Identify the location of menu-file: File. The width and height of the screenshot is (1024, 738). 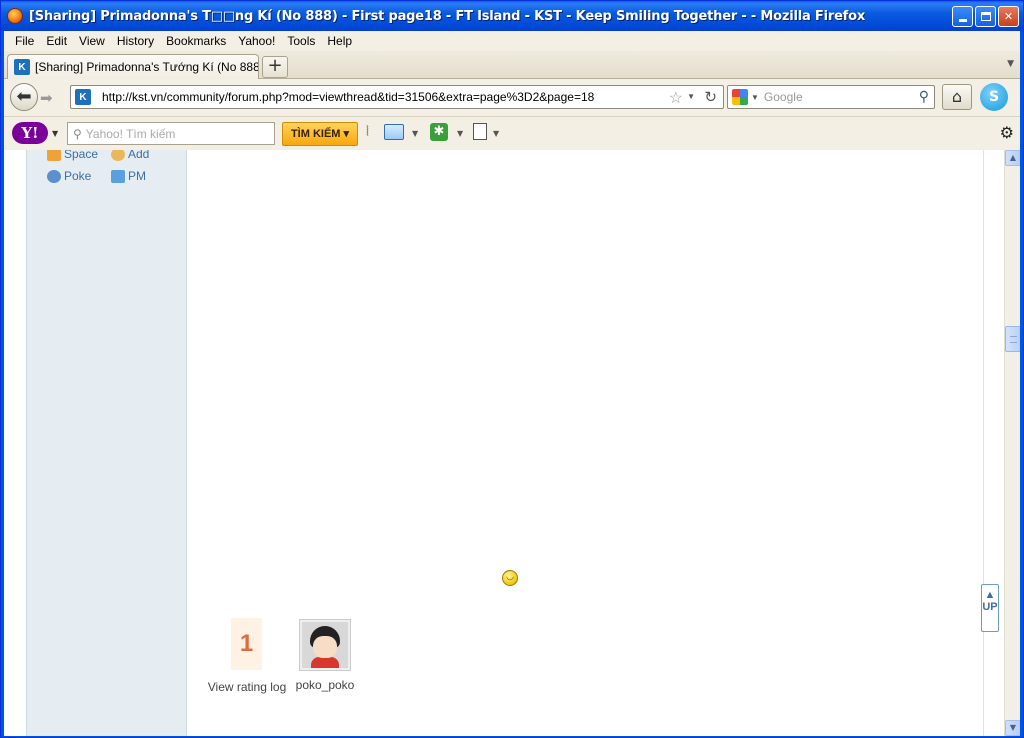
(24, 41).